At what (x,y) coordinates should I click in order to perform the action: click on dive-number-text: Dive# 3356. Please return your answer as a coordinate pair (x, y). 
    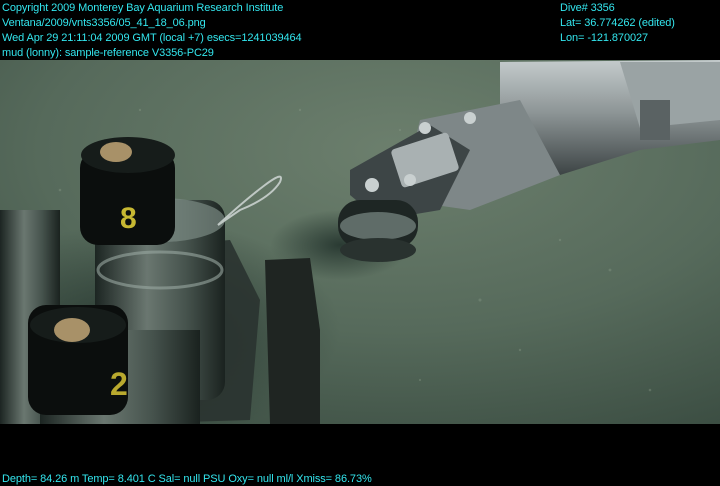
    Looking at the image, I should click on (587, 8).